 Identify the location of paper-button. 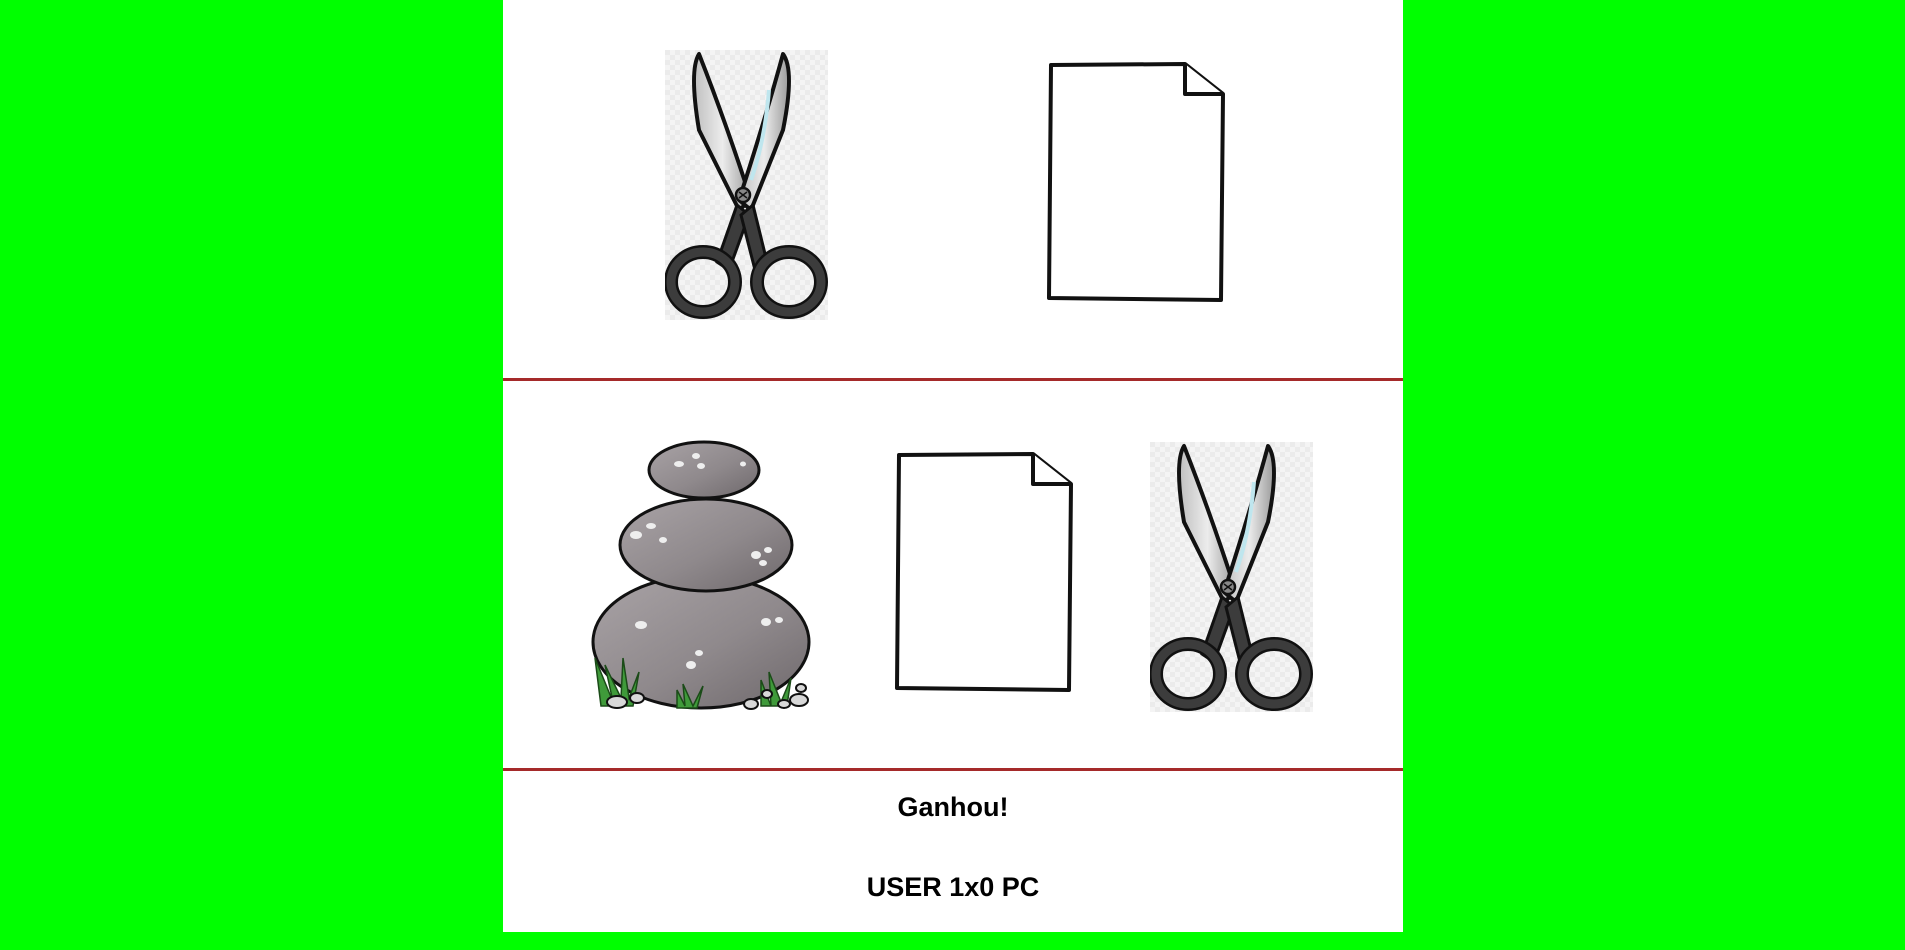
(984, 572).